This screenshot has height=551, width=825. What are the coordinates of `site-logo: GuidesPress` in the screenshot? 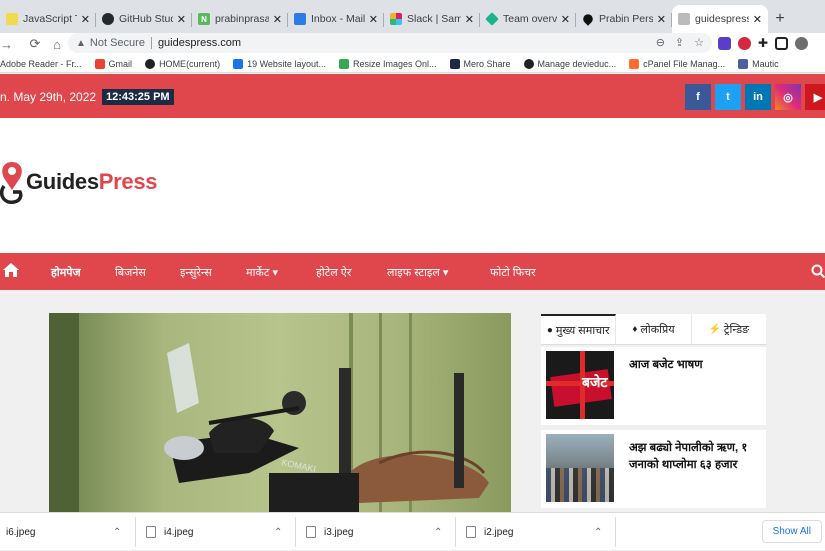 It's located at (79, 182).